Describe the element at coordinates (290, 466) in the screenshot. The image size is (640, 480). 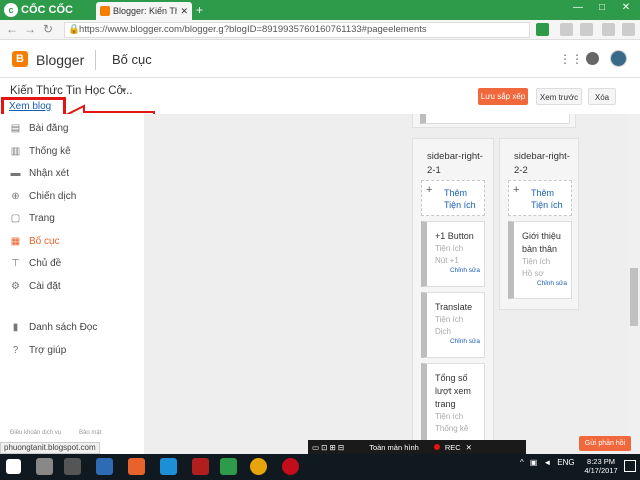
I see `recorder-app-icon` at that location.